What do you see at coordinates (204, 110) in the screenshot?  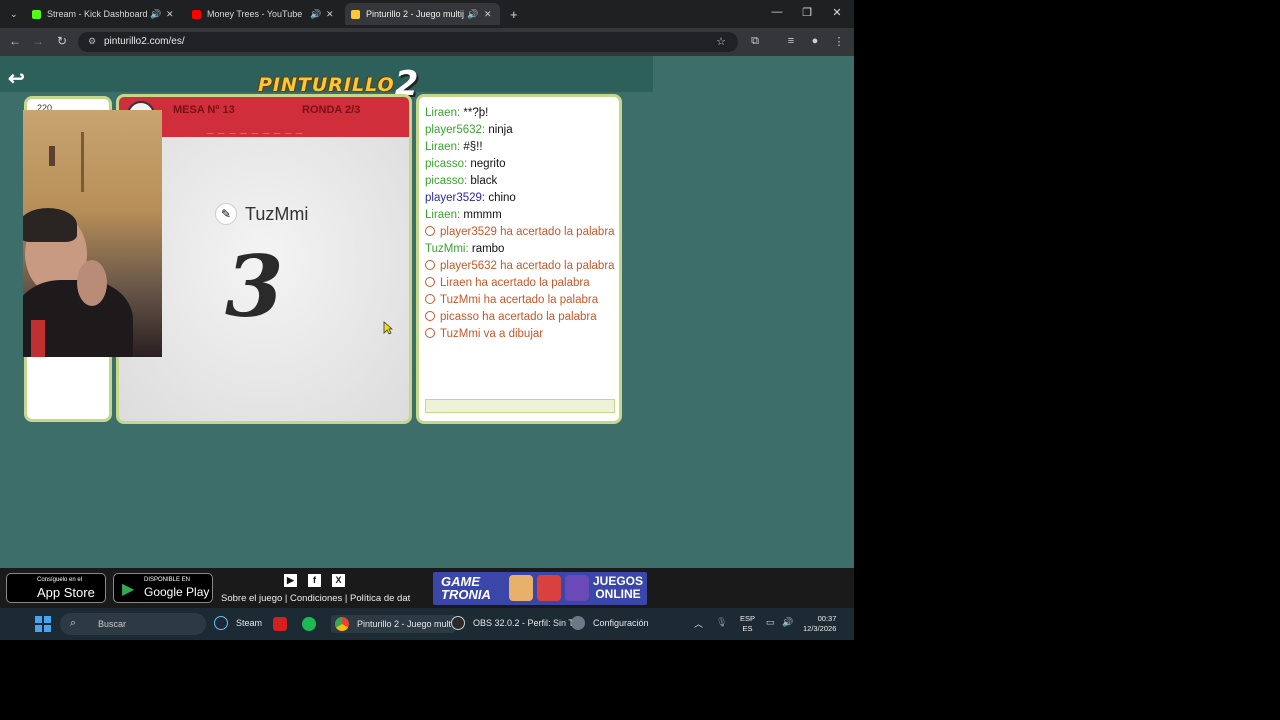 I see `table-label: MESA Nº 13` at bounding box center [204, 110].